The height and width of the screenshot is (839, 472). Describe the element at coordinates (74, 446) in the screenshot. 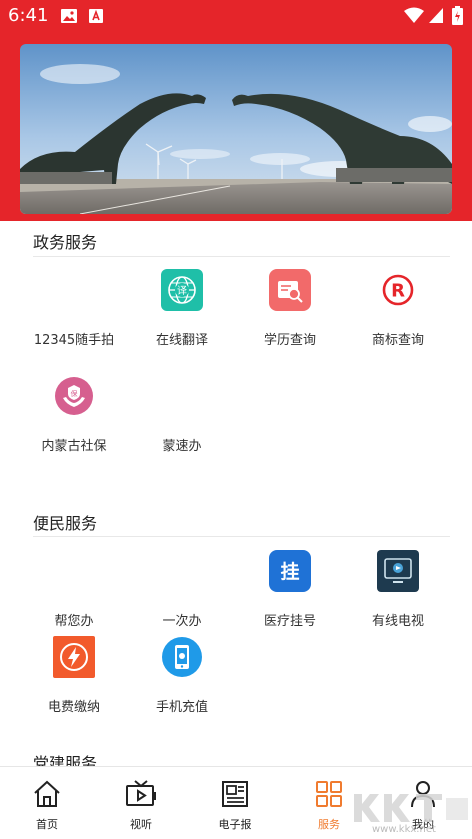

I see `service-label: 内蒙古社保` at that location.